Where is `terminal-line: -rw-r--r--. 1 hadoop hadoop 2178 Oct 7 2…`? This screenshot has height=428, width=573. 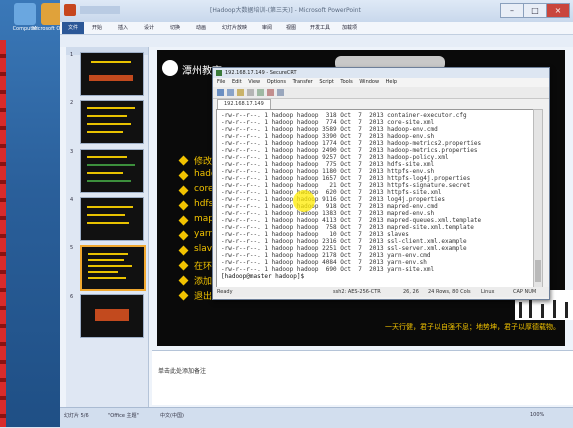 terminal-line: -rw-r--r--. 1 hadoop hadoop 2178 Oct 7 2… is located at coordinates (326, 255).